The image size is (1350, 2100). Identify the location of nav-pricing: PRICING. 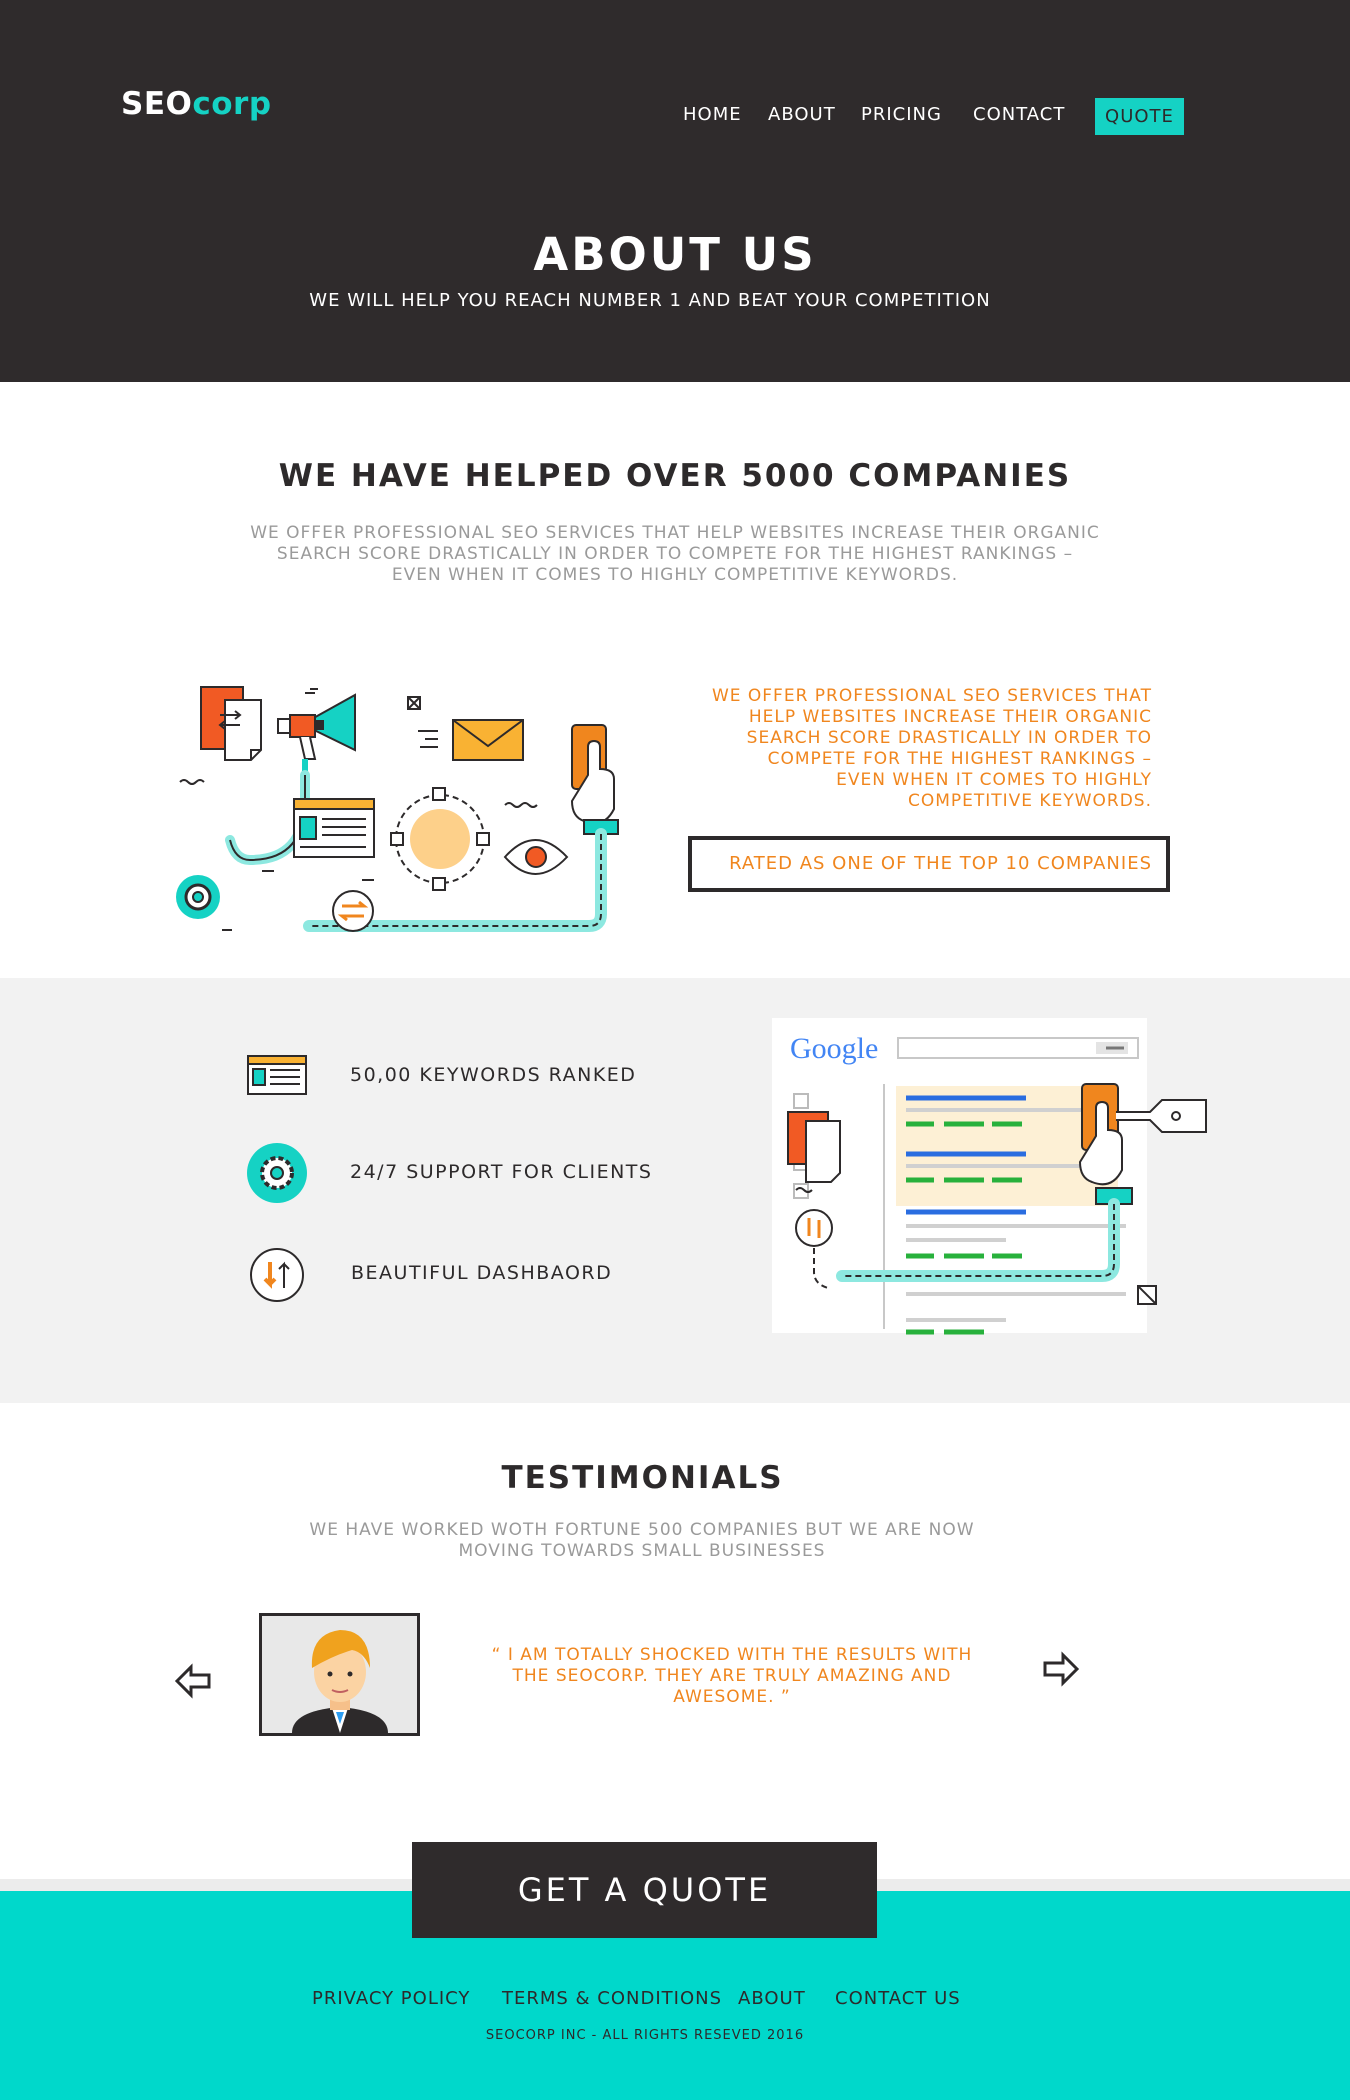
(901, 114).